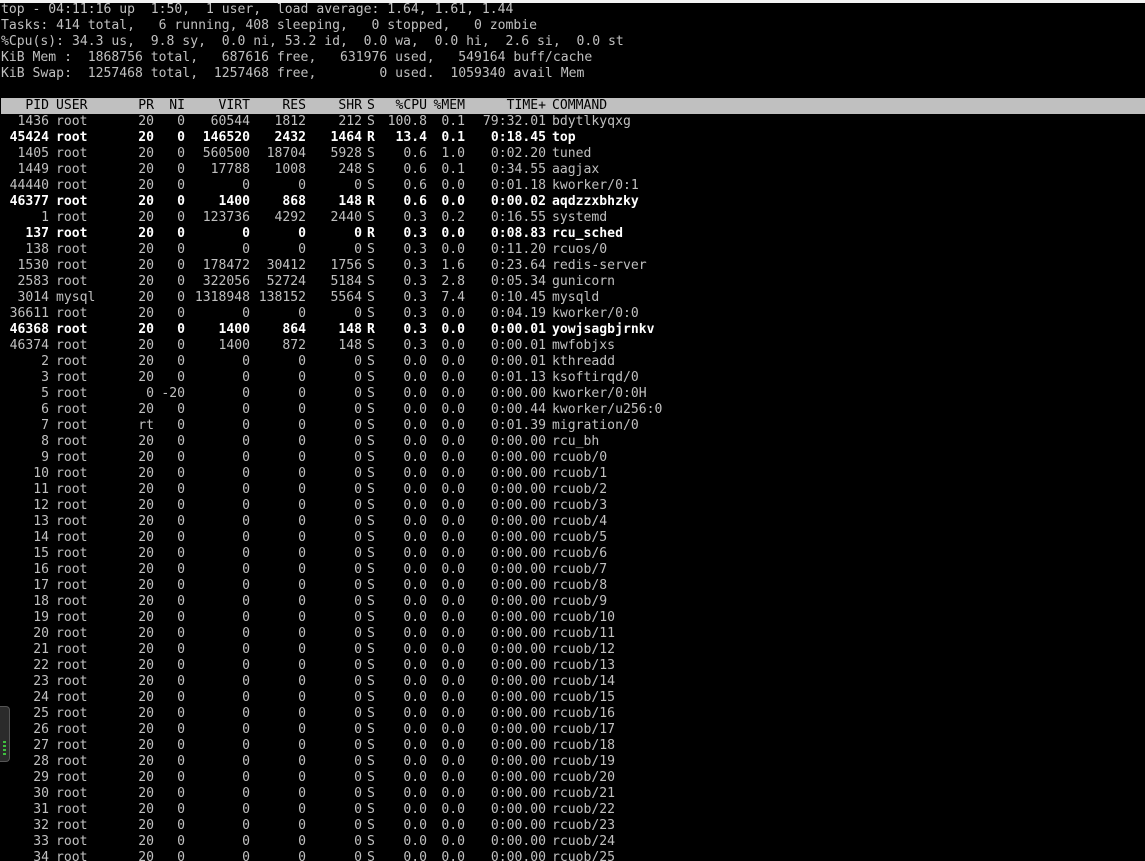 The height and width of the screenshot is (861, 1145). Describe the element at coordinates (573, 586) in the screenshot. I see `table-row: 17 root 20 0 0 0 0 S 0.0 0.0 0:00.00 rcuob/8` at that location.